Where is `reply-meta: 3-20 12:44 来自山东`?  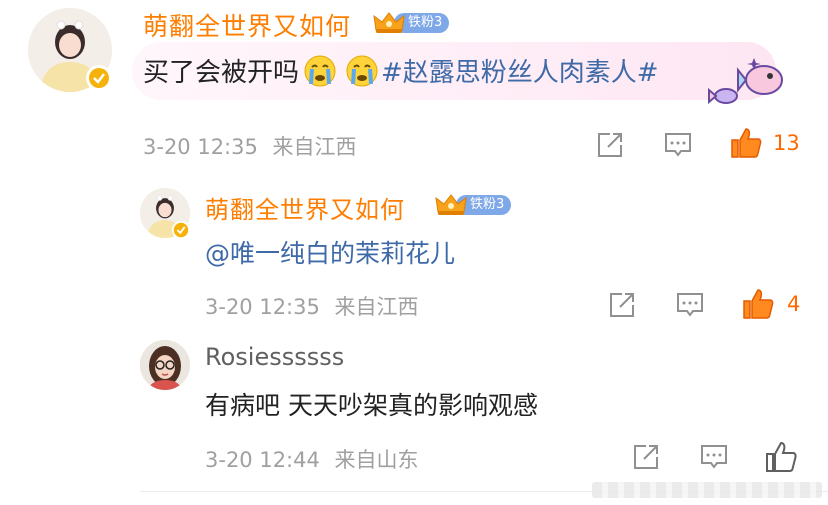
reply-meta: 3-20 12:44 来自山东 is located at coordinates (312, 459).